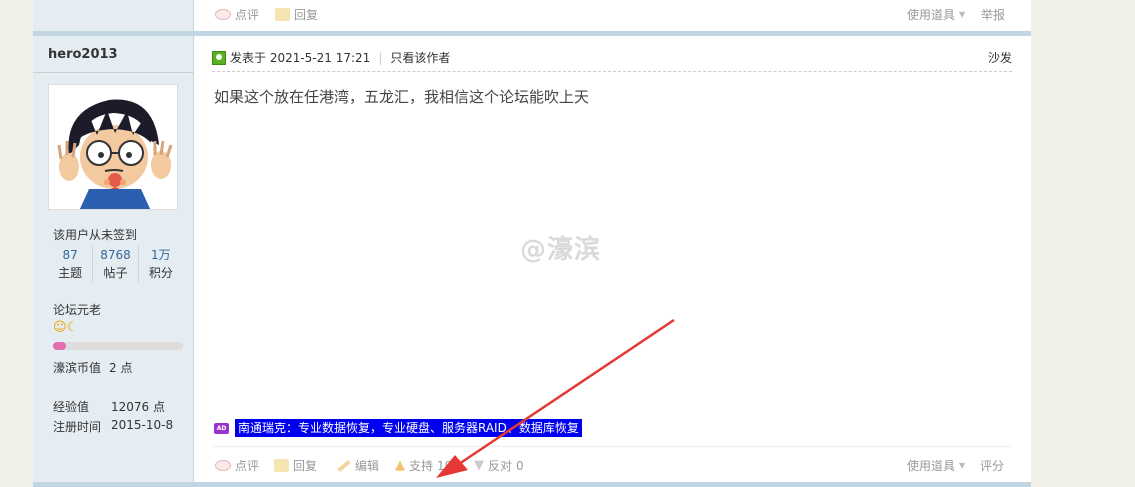 The width and height of the screenshot is (1135, 487). What do you see at coordinates (237, 14) in the screenshot?
I see `prev-comment-button: 点评` at bounding box center [237, 14].